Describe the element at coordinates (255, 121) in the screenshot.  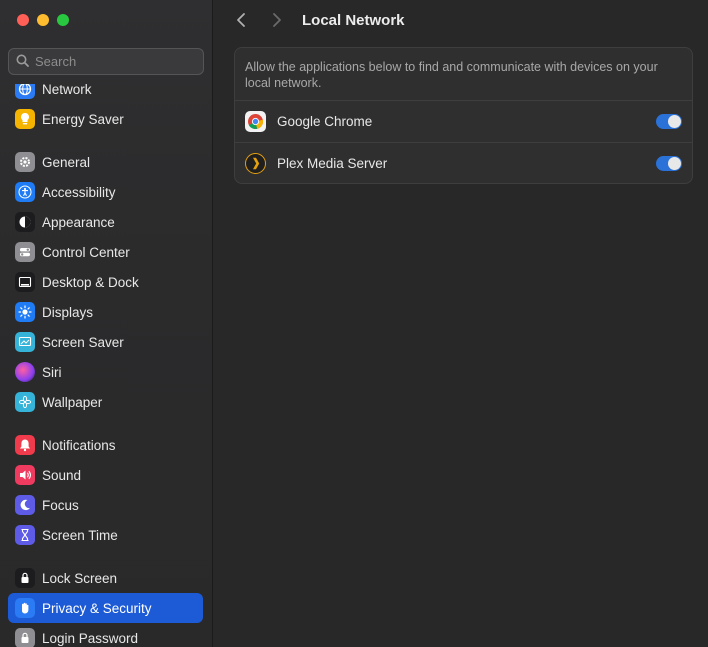
I see `chrome-icon` at that location.